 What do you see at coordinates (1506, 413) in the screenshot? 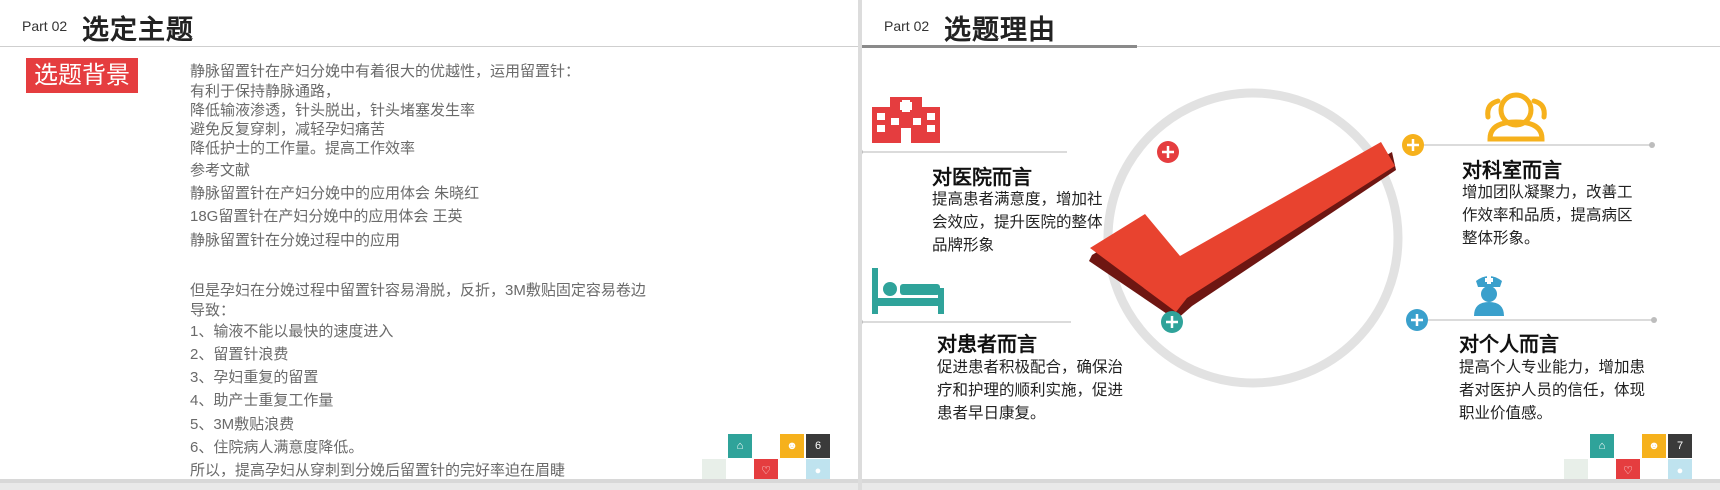
I see `personal-desc-line: 职业价值感。` at bounding box center [1506, 413].